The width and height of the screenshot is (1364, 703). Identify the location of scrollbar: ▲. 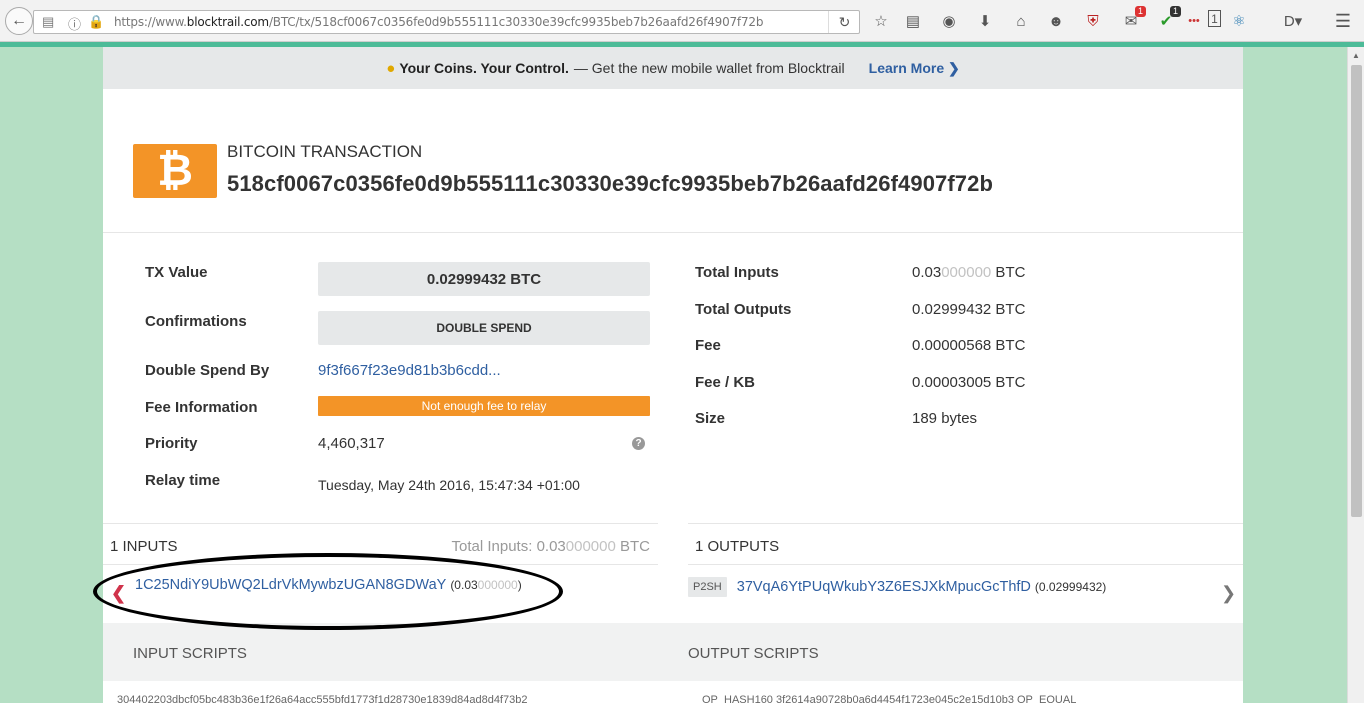
(1355, 375).